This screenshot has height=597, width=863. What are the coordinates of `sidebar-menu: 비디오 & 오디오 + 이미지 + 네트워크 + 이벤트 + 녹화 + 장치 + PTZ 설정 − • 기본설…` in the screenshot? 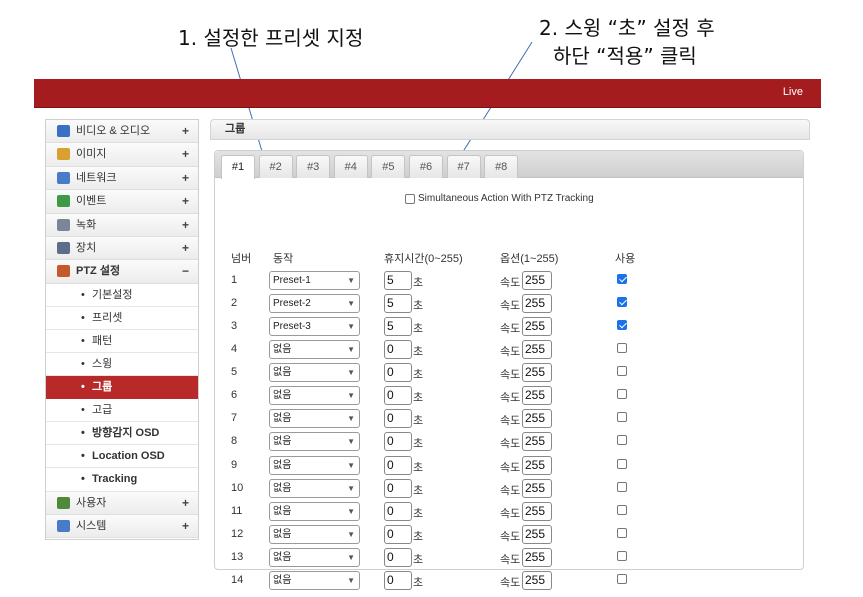 It's located at (122, 329).